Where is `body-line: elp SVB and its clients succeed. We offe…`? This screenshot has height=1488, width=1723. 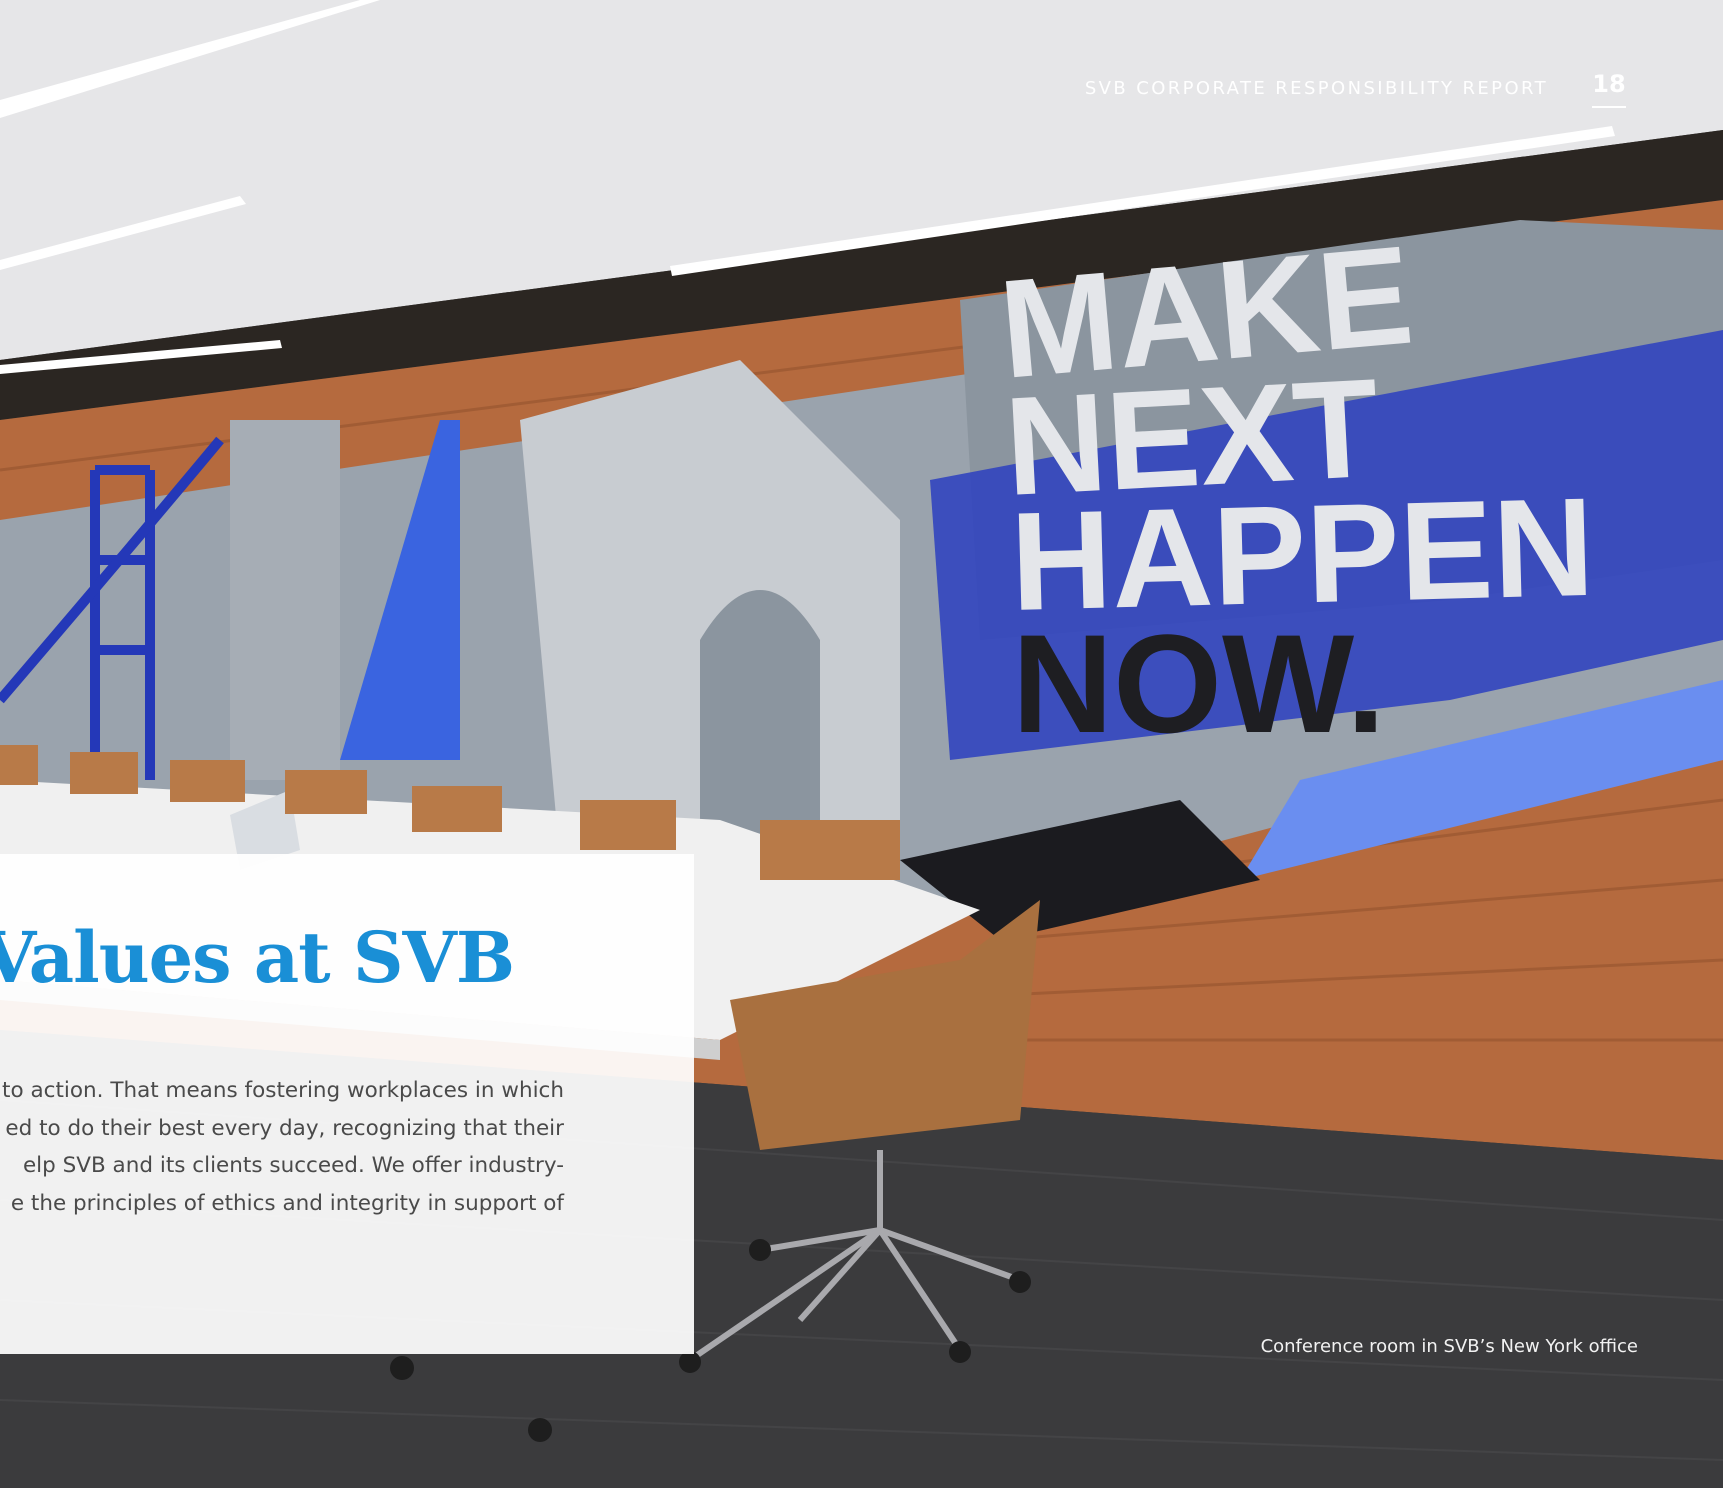 body-line: elp SVB and its clients succeed. We offe… is located at coordinates (293, 1165).